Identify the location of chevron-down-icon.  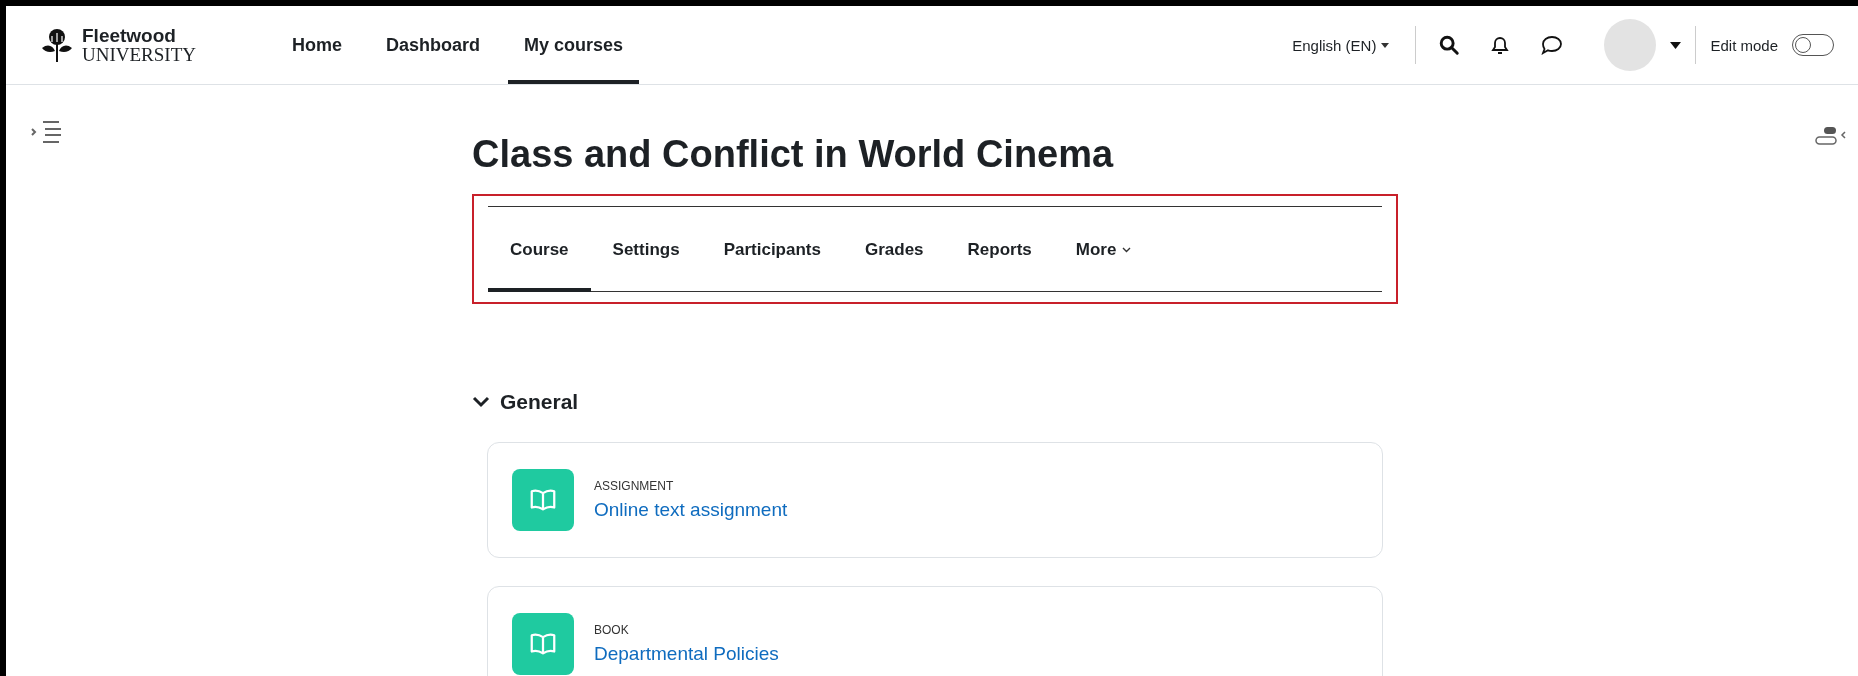
(1127, 249).